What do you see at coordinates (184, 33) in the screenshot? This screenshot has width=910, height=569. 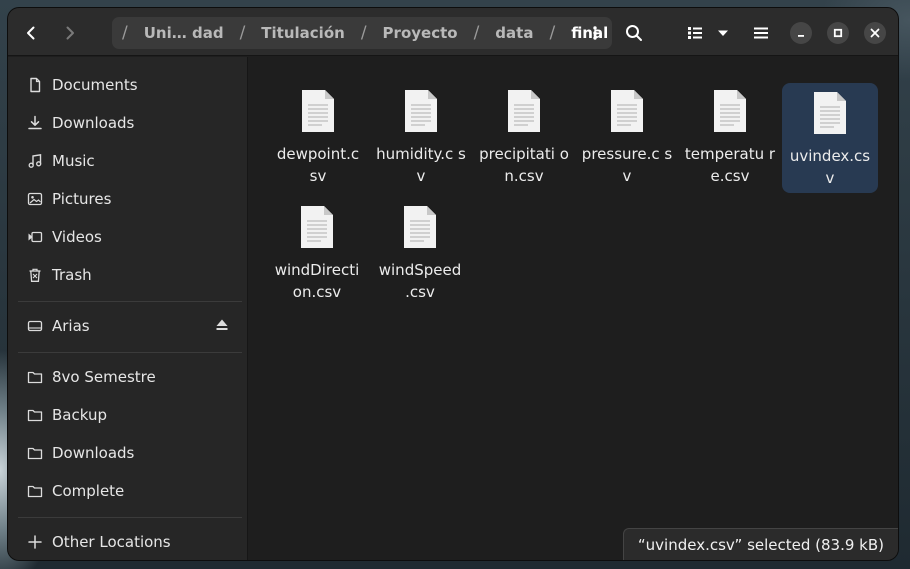 I see `path-segment-unidad: Uni… dad` at bounding box center [184, 33].